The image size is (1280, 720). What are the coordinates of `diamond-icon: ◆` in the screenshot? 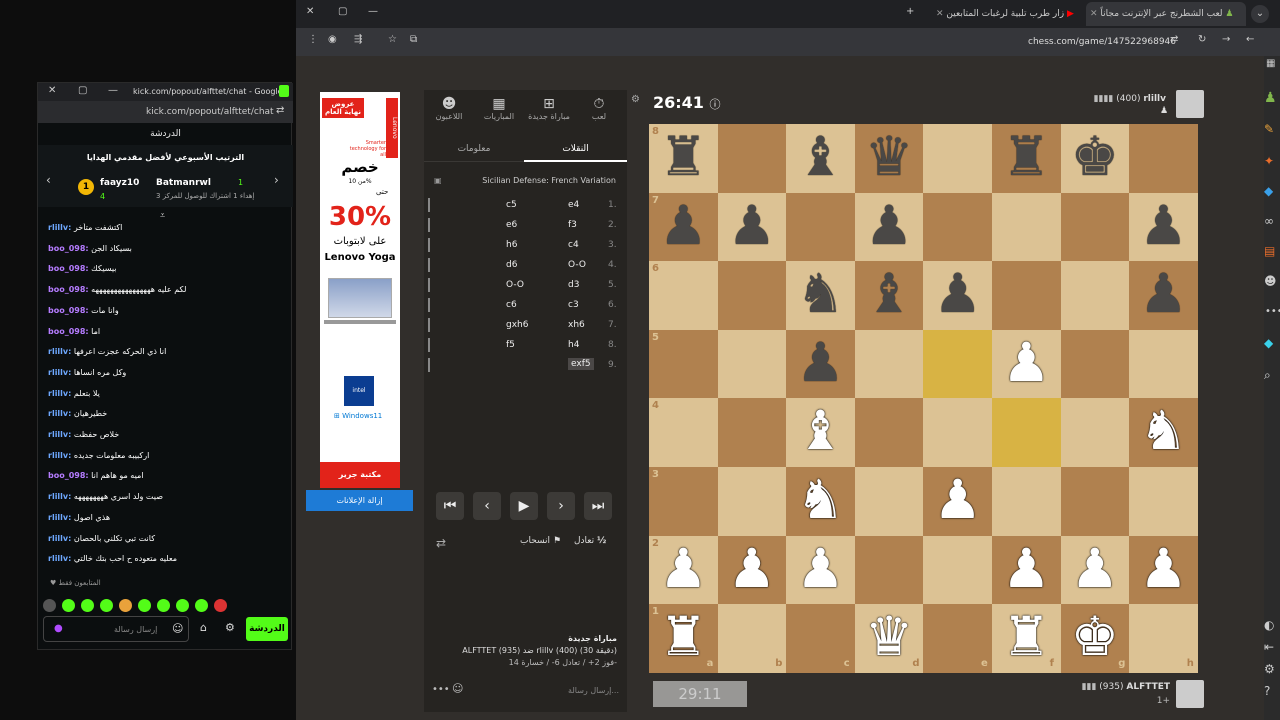 It's located at (1268, 343).